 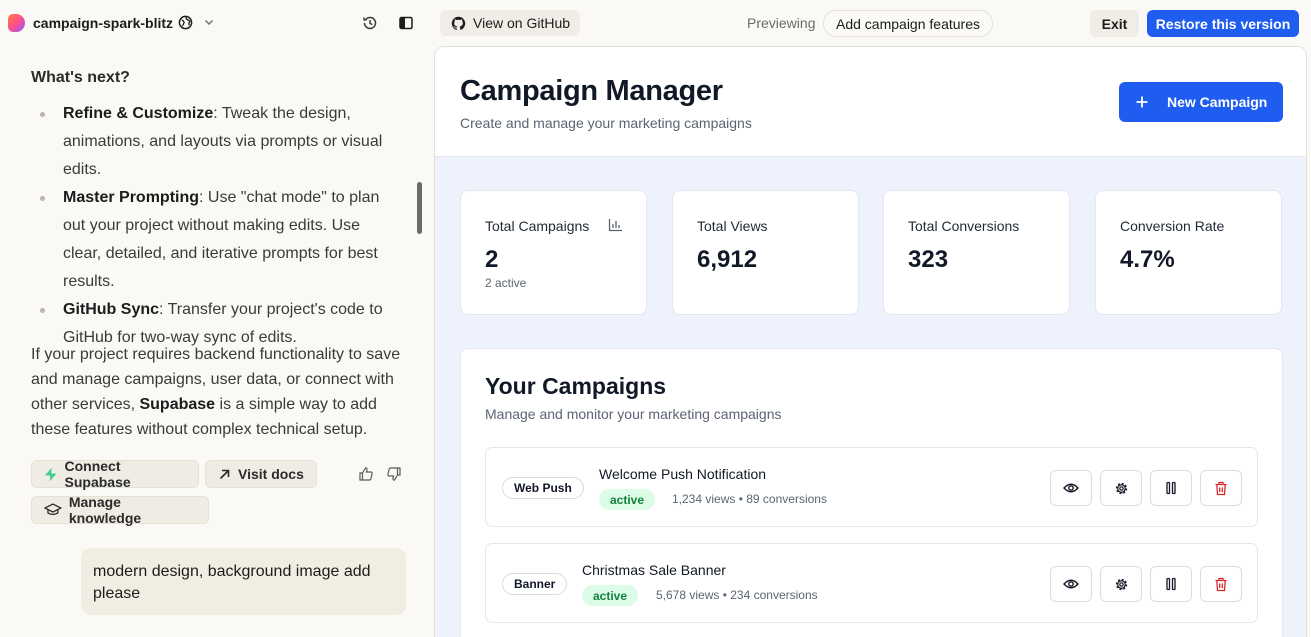 I want to click on campaign-type-badge: Web Push, so click(x=543, y=488).